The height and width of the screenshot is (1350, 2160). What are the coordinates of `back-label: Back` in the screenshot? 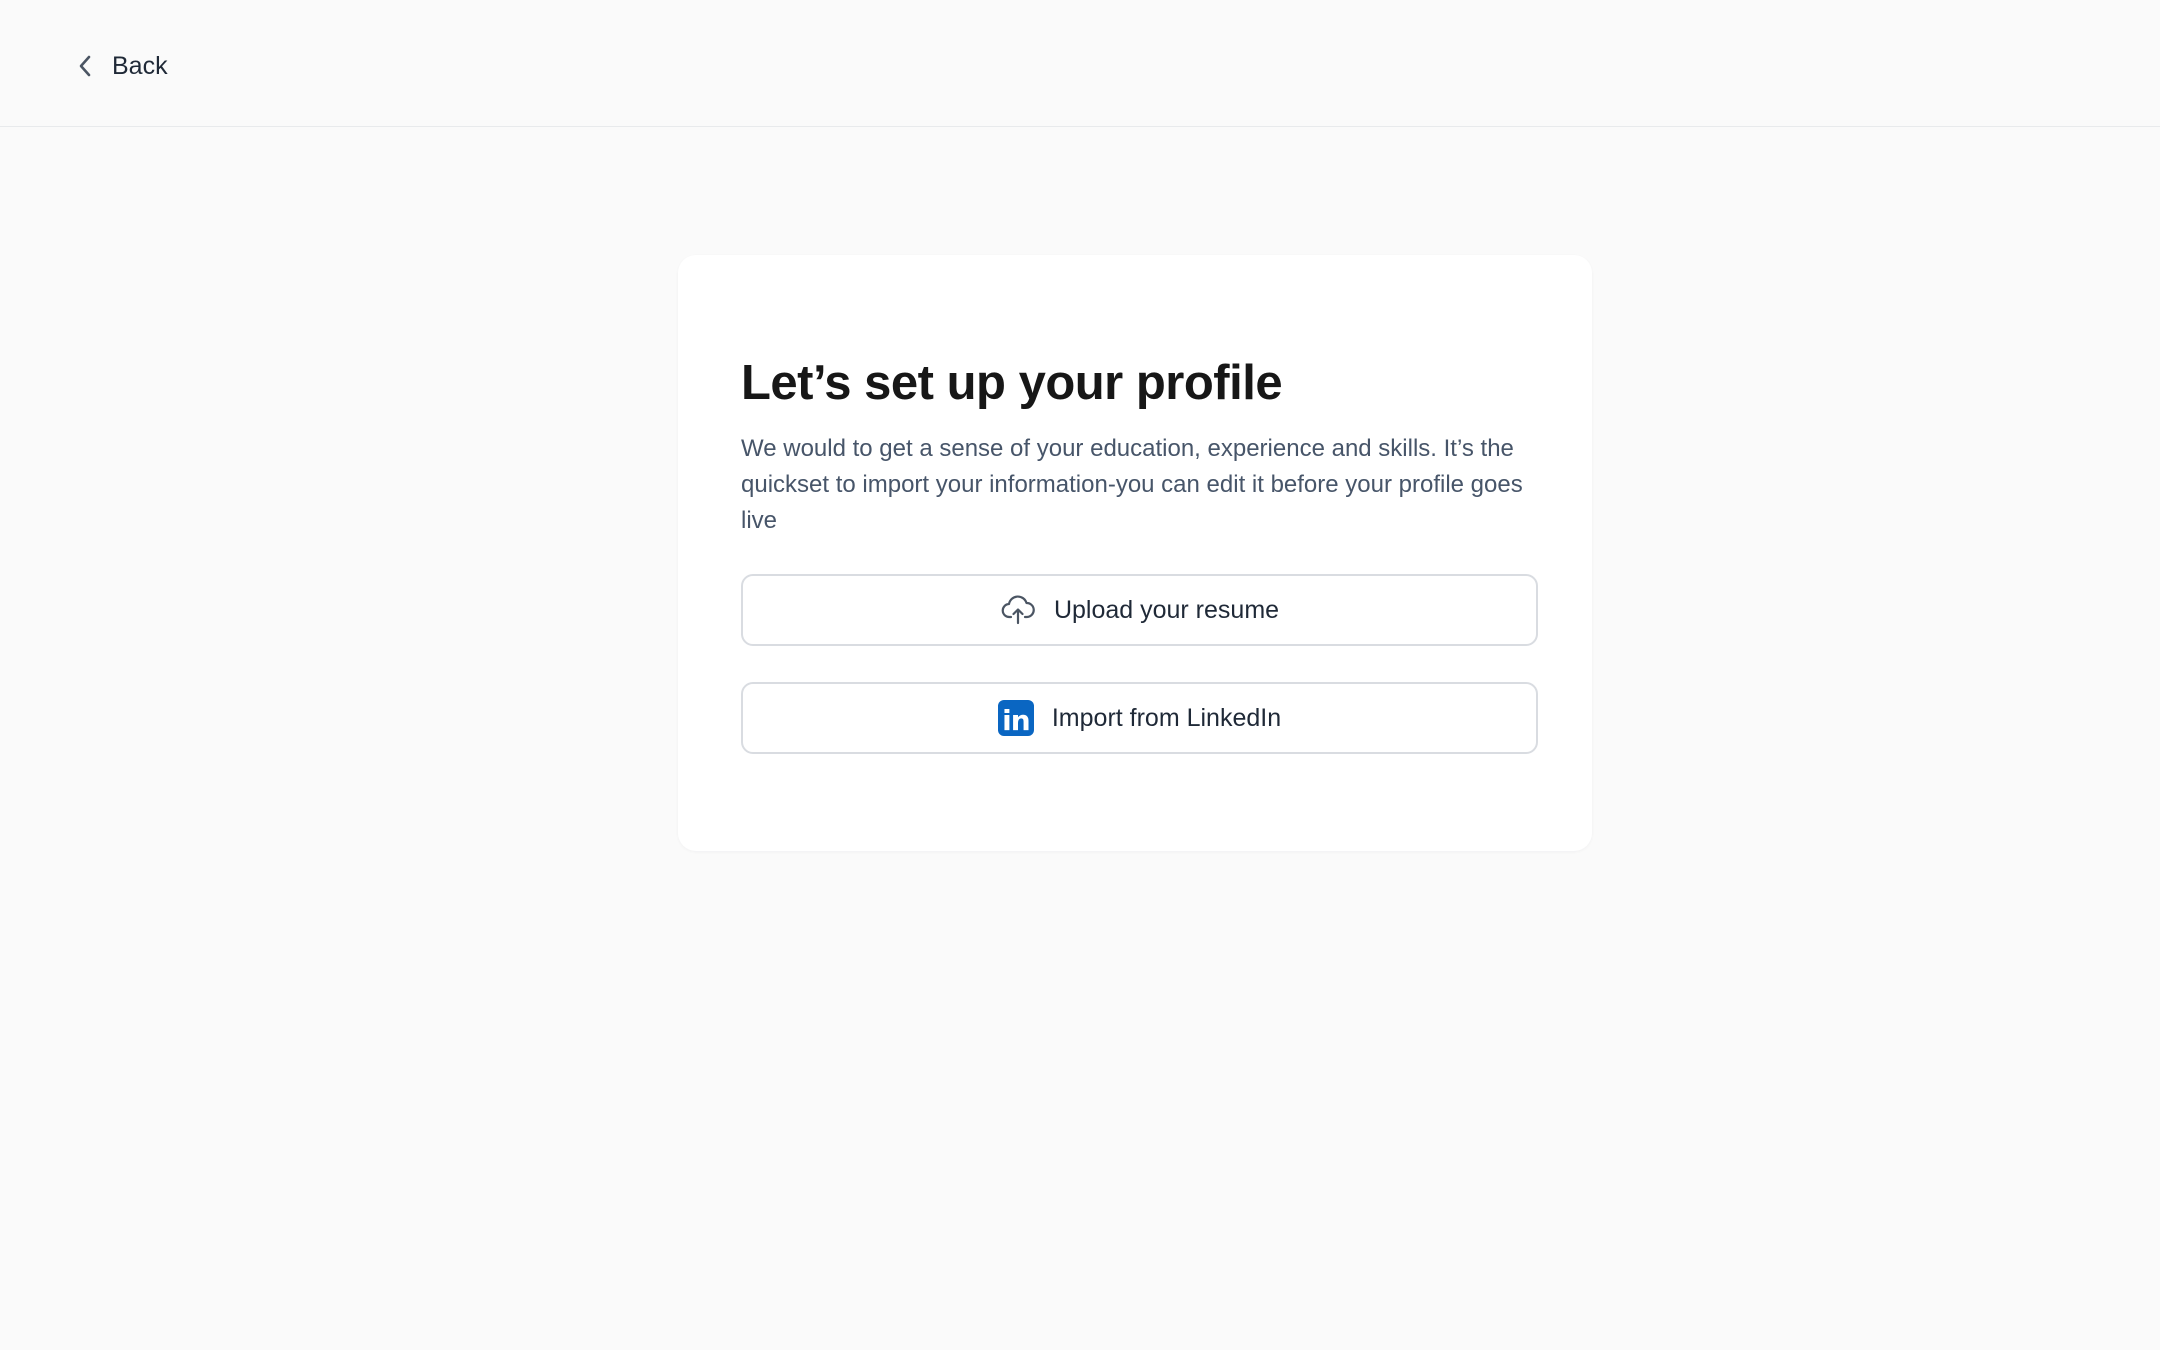 It's located at (140, 65).